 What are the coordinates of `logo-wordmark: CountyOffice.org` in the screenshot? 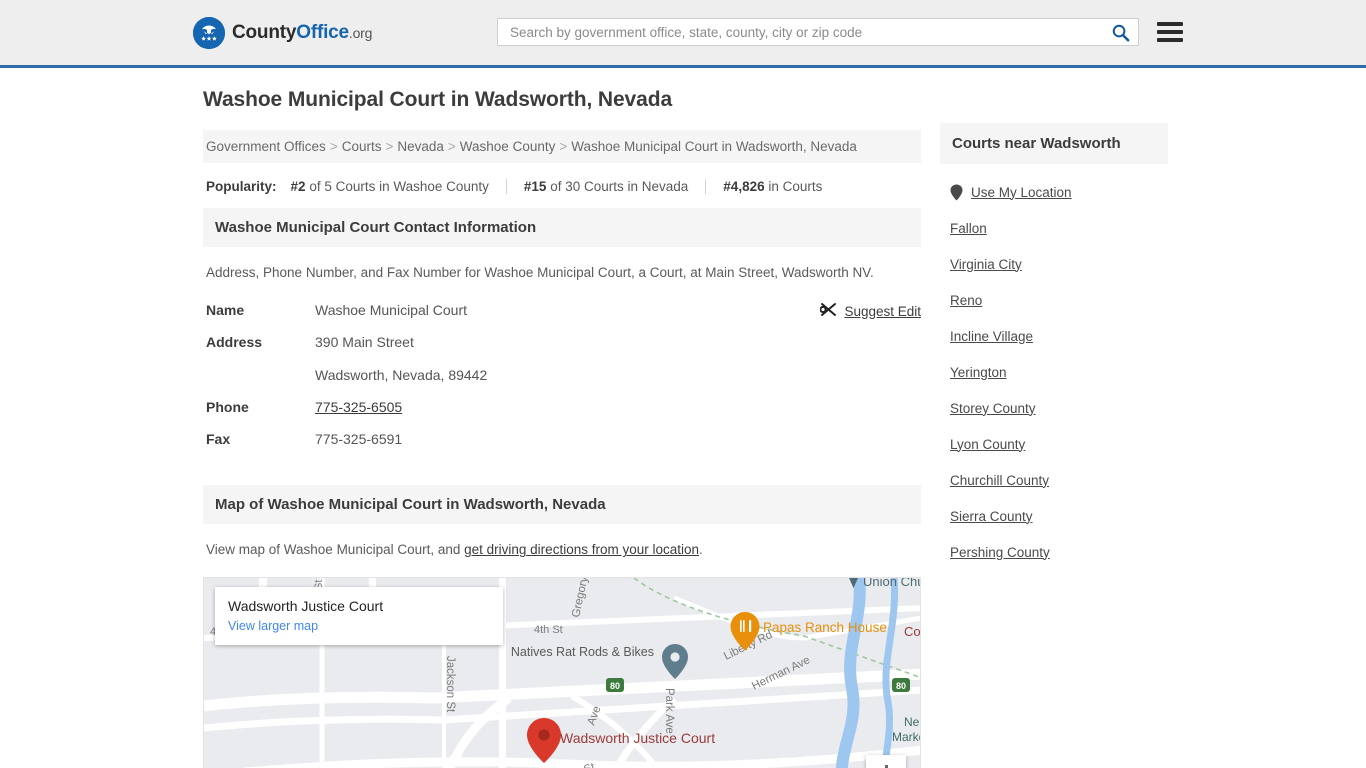 It's located at (302, 33).